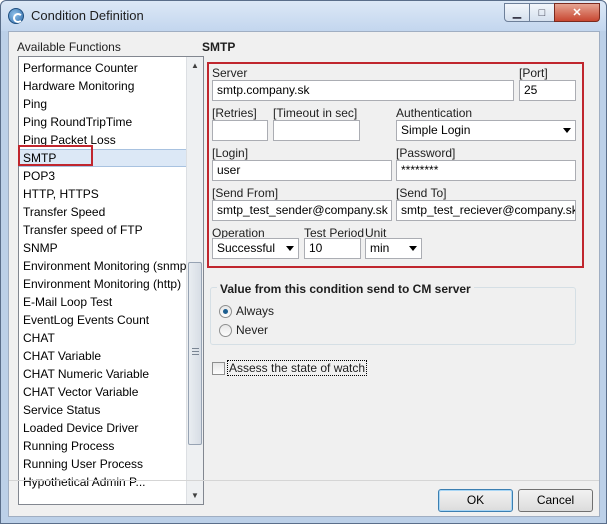  What do you see at coordinates (517, 12) in the screenshot?
I see `minimize-button: ▁` at bounding box center [517, 12].